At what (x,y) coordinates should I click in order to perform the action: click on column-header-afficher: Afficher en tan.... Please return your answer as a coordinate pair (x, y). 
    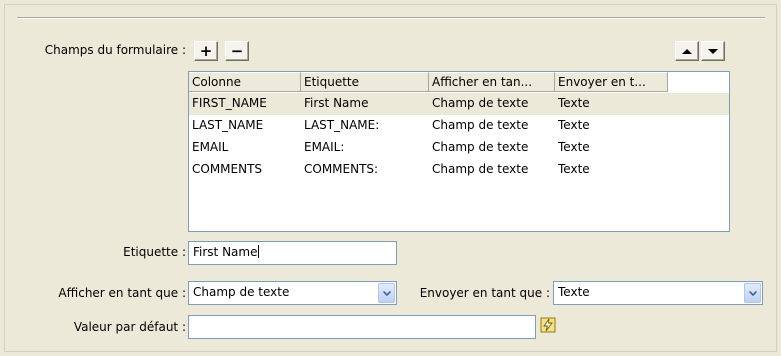
    Looking at the image, I should click on (492, 82).